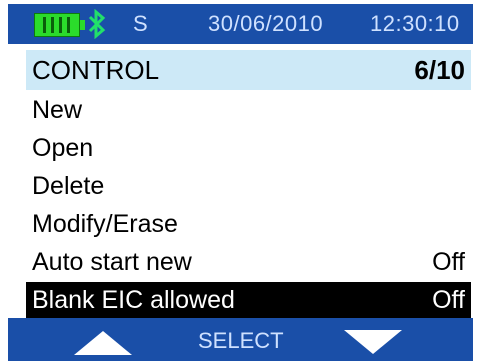 The width and height of the screenshot is (477, 361). What do you see at coordinates (373, 342) in the screenshot?
I see `down-arrow-icon` at bounding box center [373, 342].